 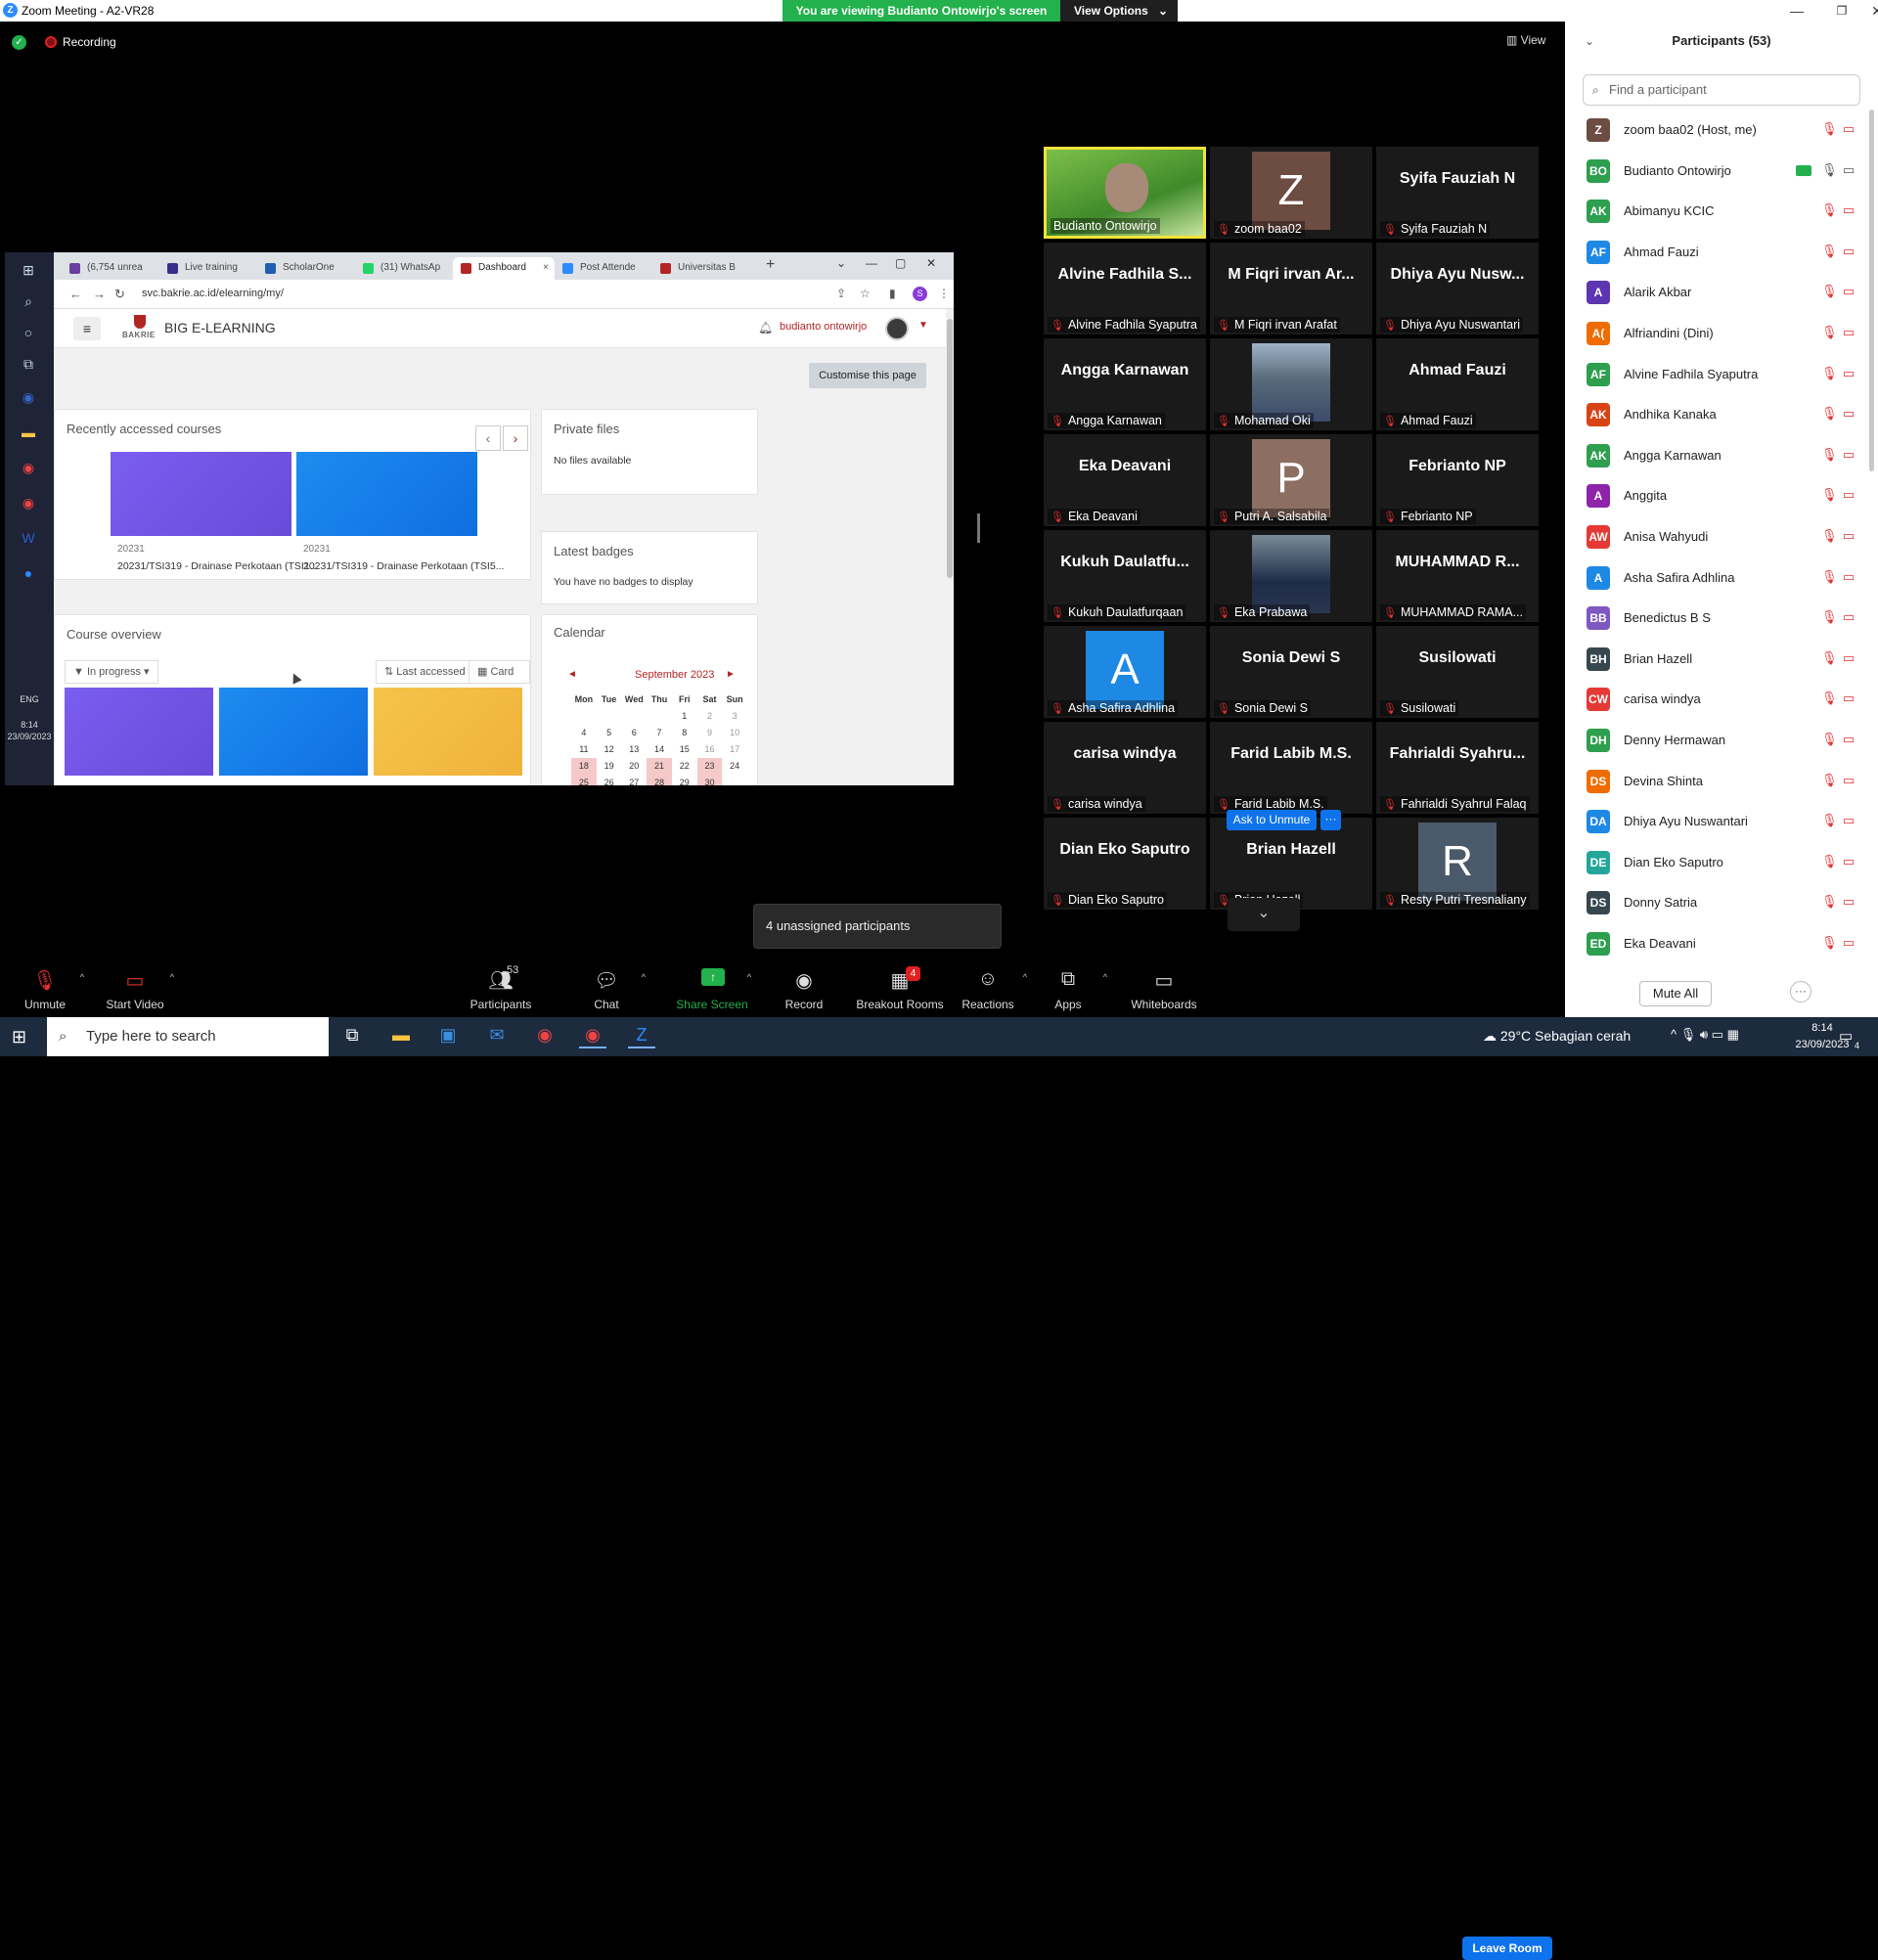 What do you see at coordinates (1125, 768) in the screenshot?
I see `video-tile: carisa windya 🎙︎ carisa windya` at bounding box center [1125, 768].